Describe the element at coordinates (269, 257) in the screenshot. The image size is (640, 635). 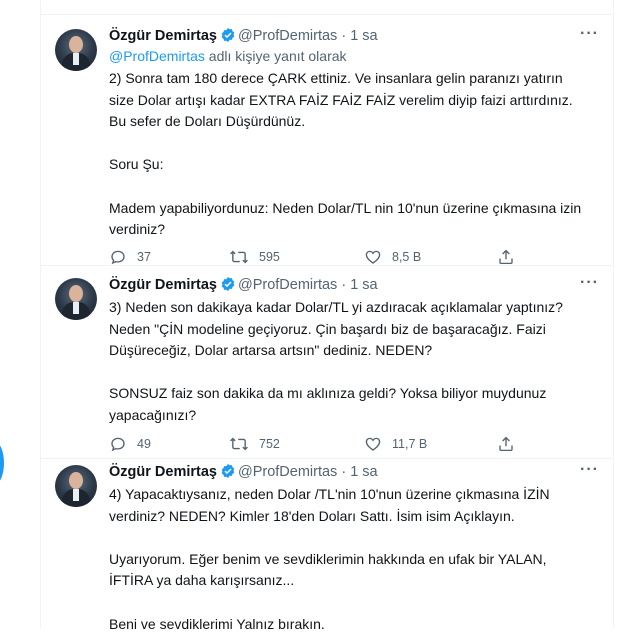
I see `retweet-count: 595` at that location.